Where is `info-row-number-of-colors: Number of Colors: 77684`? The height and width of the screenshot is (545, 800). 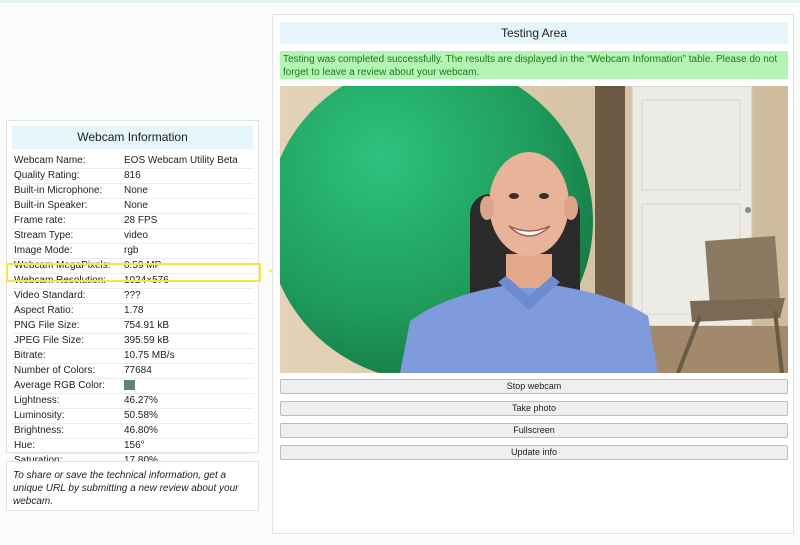 info-row-number-of-colors: Number of Colors: 77684 is located at coordinates (133, 371).